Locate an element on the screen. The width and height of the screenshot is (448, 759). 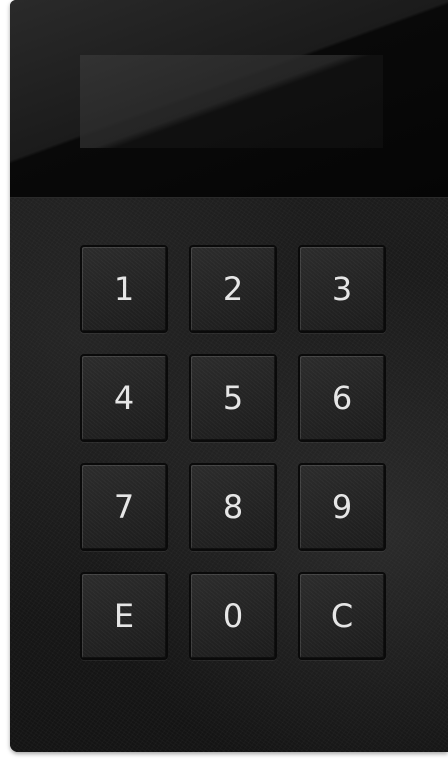
key-6: 6 is located at coordinates (342, 398).